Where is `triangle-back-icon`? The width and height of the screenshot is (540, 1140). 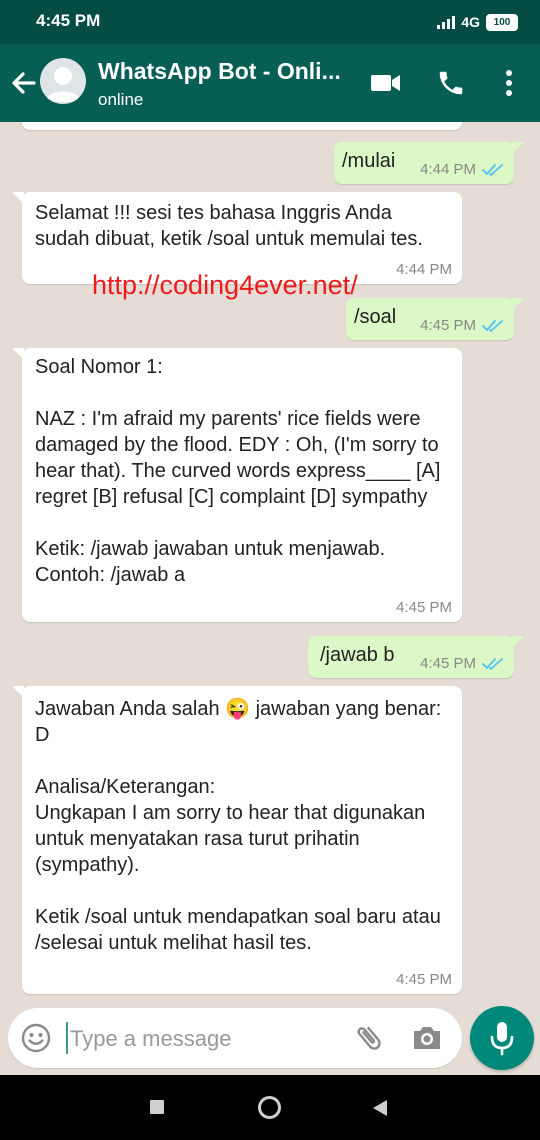 triangle-back-icon is located at coordinates (380, 1108).